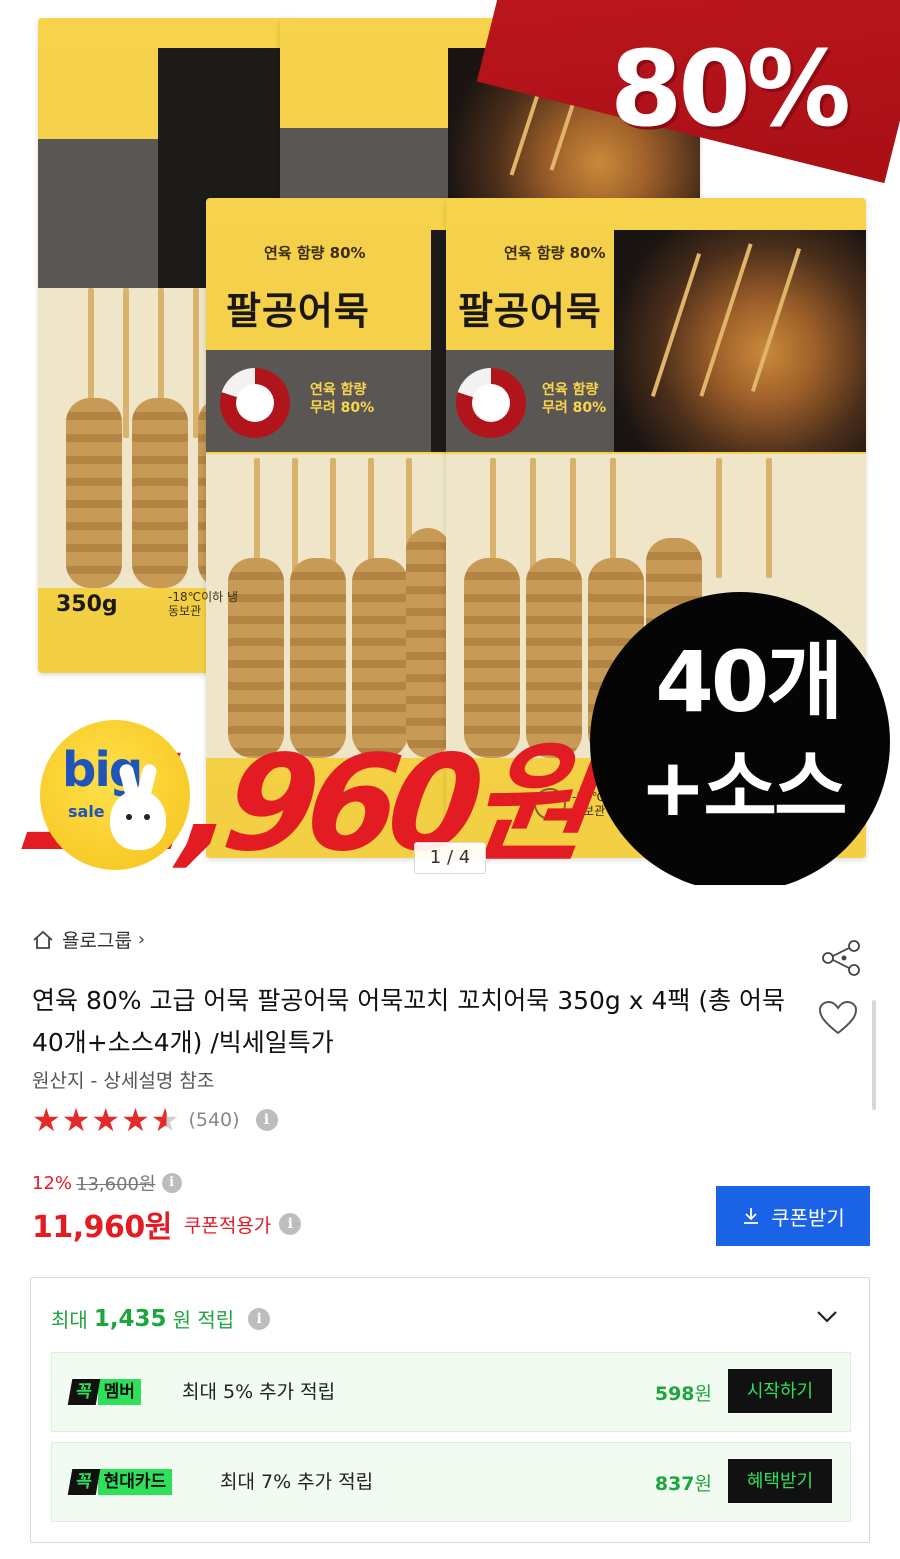 The image size is (900, 1559). Describe the element at coordinates (87, 604) in the screenshot. I see `pack-weight-label: 350g` at that location.